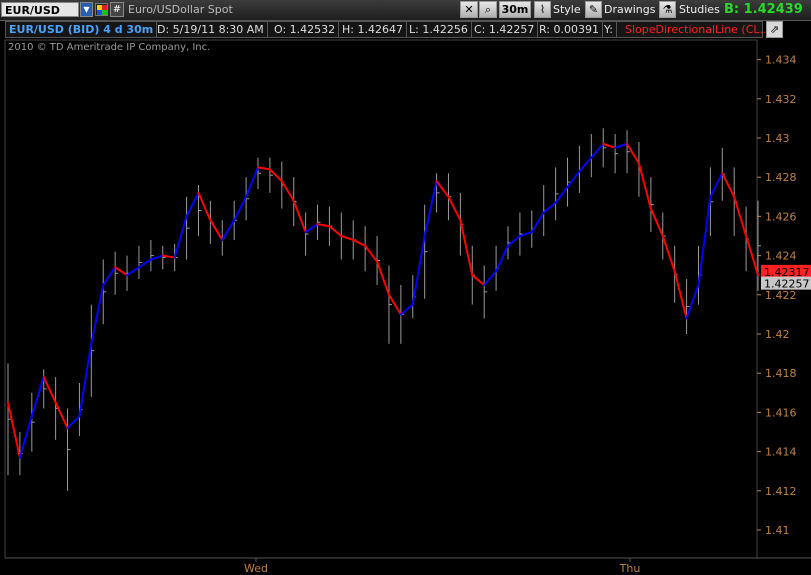 The width and height of the screenshot is (811, 575). What do you see at coordinates (781, 373) in the screenshot?
I see `y-tick-label: 1.418` at bounding box center [781, 373].